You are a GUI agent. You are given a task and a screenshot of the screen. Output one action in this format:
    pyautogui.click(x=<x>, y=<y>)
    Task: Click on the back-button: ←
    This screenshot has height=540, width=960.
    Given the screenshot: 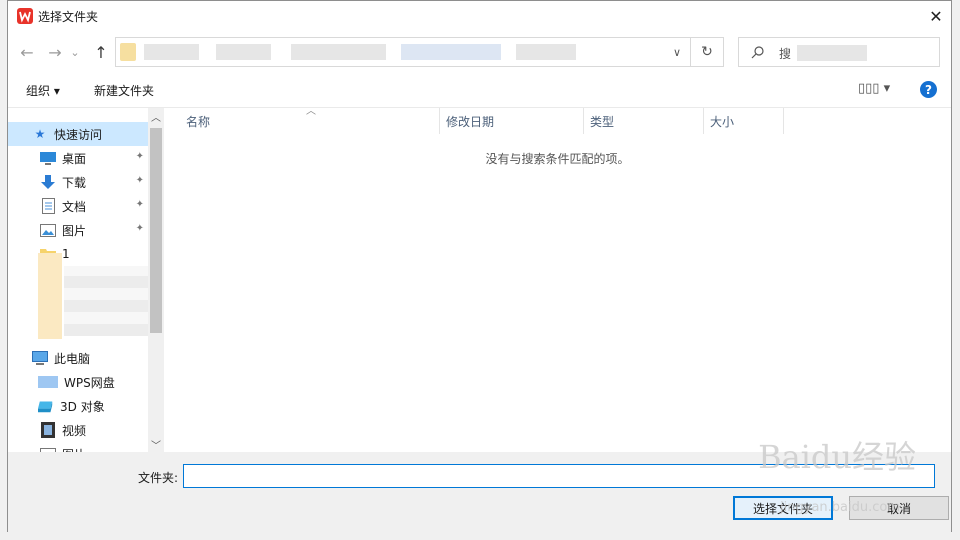 What is the action you would take?
    pyautogui.click(x=27, y=52)
    